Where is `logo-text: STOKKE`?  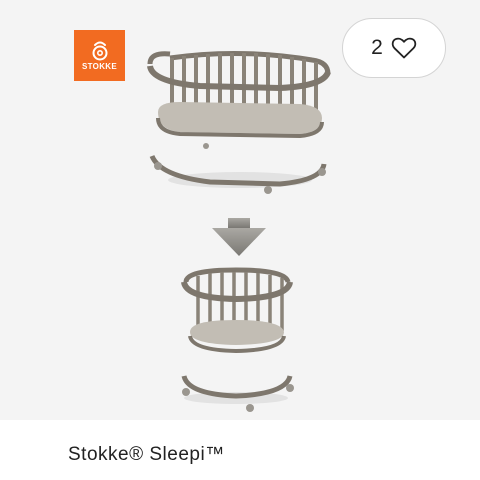
logo-text: STOKKE is located at coordinates (99, 66).